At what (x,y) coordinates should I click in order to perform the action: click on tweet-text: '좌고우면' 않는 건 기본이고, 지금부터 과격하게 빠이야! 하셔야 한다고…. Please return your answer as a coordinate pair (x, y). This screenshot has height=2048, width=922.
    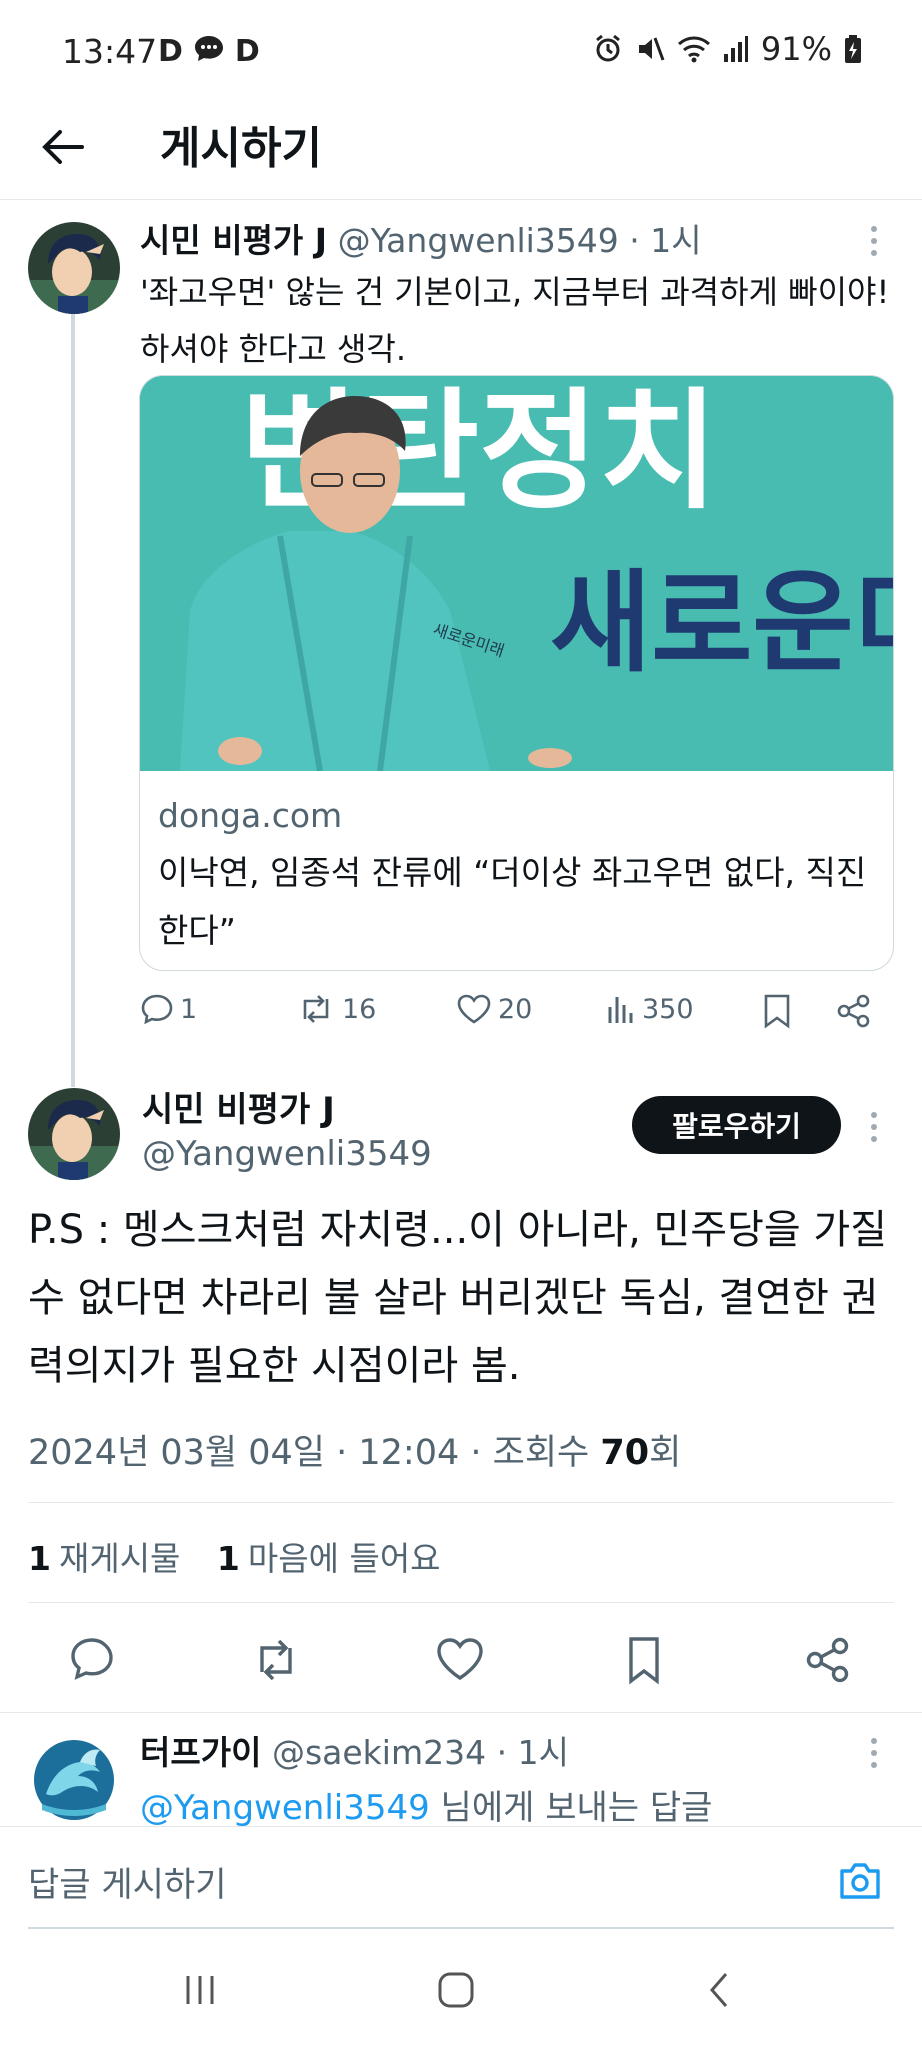
    Looking at the image, I should click on (515, 320).